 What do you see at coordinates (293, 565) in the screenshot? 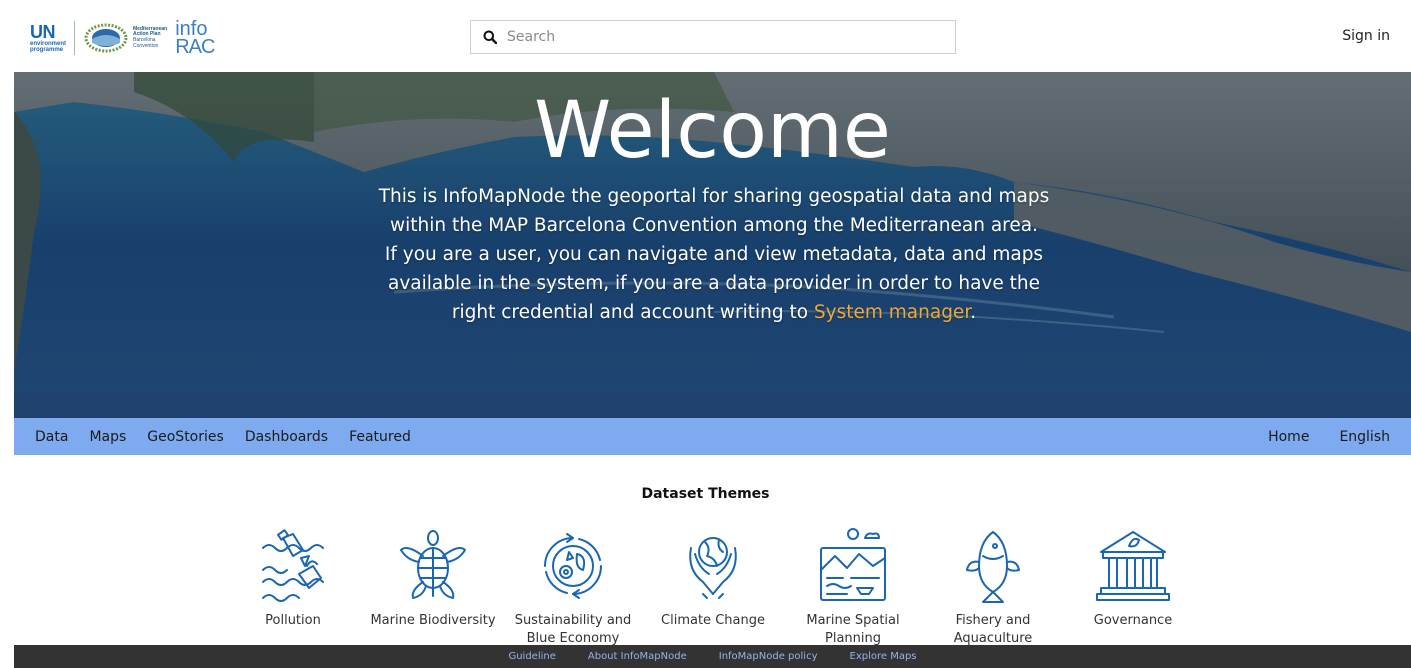
I see `pollution-icon` at bounding box center [293, 565].